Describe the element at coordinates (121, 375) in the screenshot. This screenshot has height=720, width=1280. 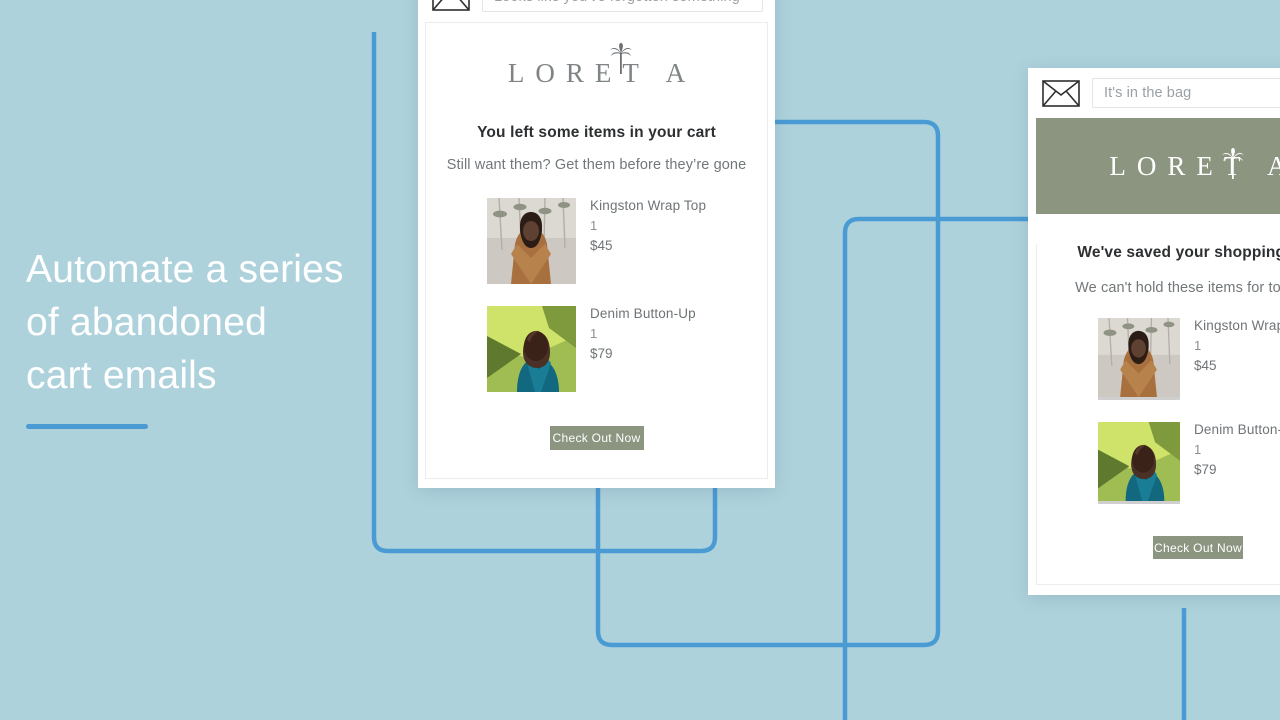
I see `headline-line-3: cart emails` at that location.